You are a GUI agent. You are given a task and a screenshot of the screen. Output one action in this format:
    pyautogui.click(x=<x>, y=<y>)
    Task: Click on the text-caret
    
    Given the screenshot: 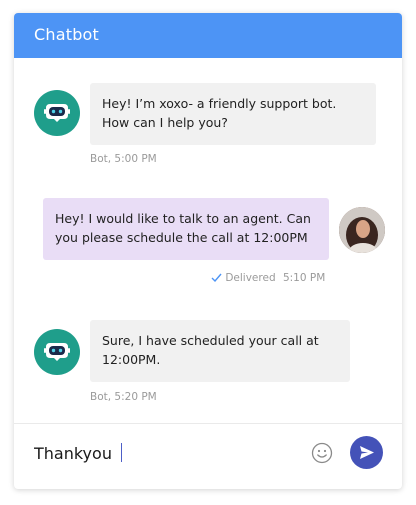 What is the action you would take?
    pyautogui.click(x=121, y=452)
    